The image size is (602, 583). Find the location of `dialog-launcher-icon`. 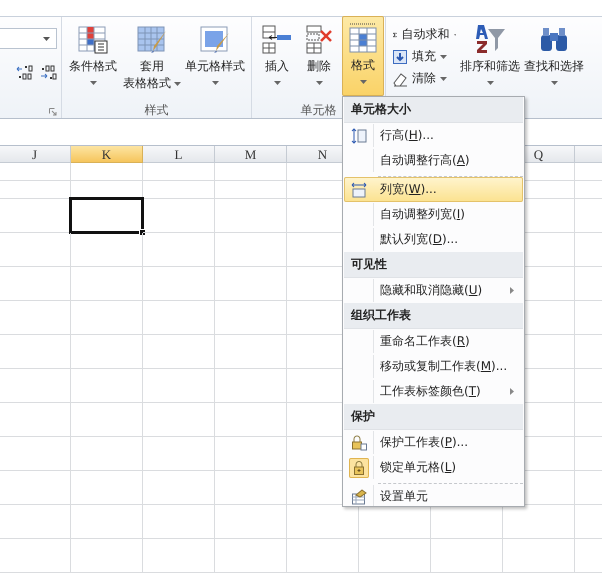

dialog-launcher-icon is located at coordinates (53, 112).